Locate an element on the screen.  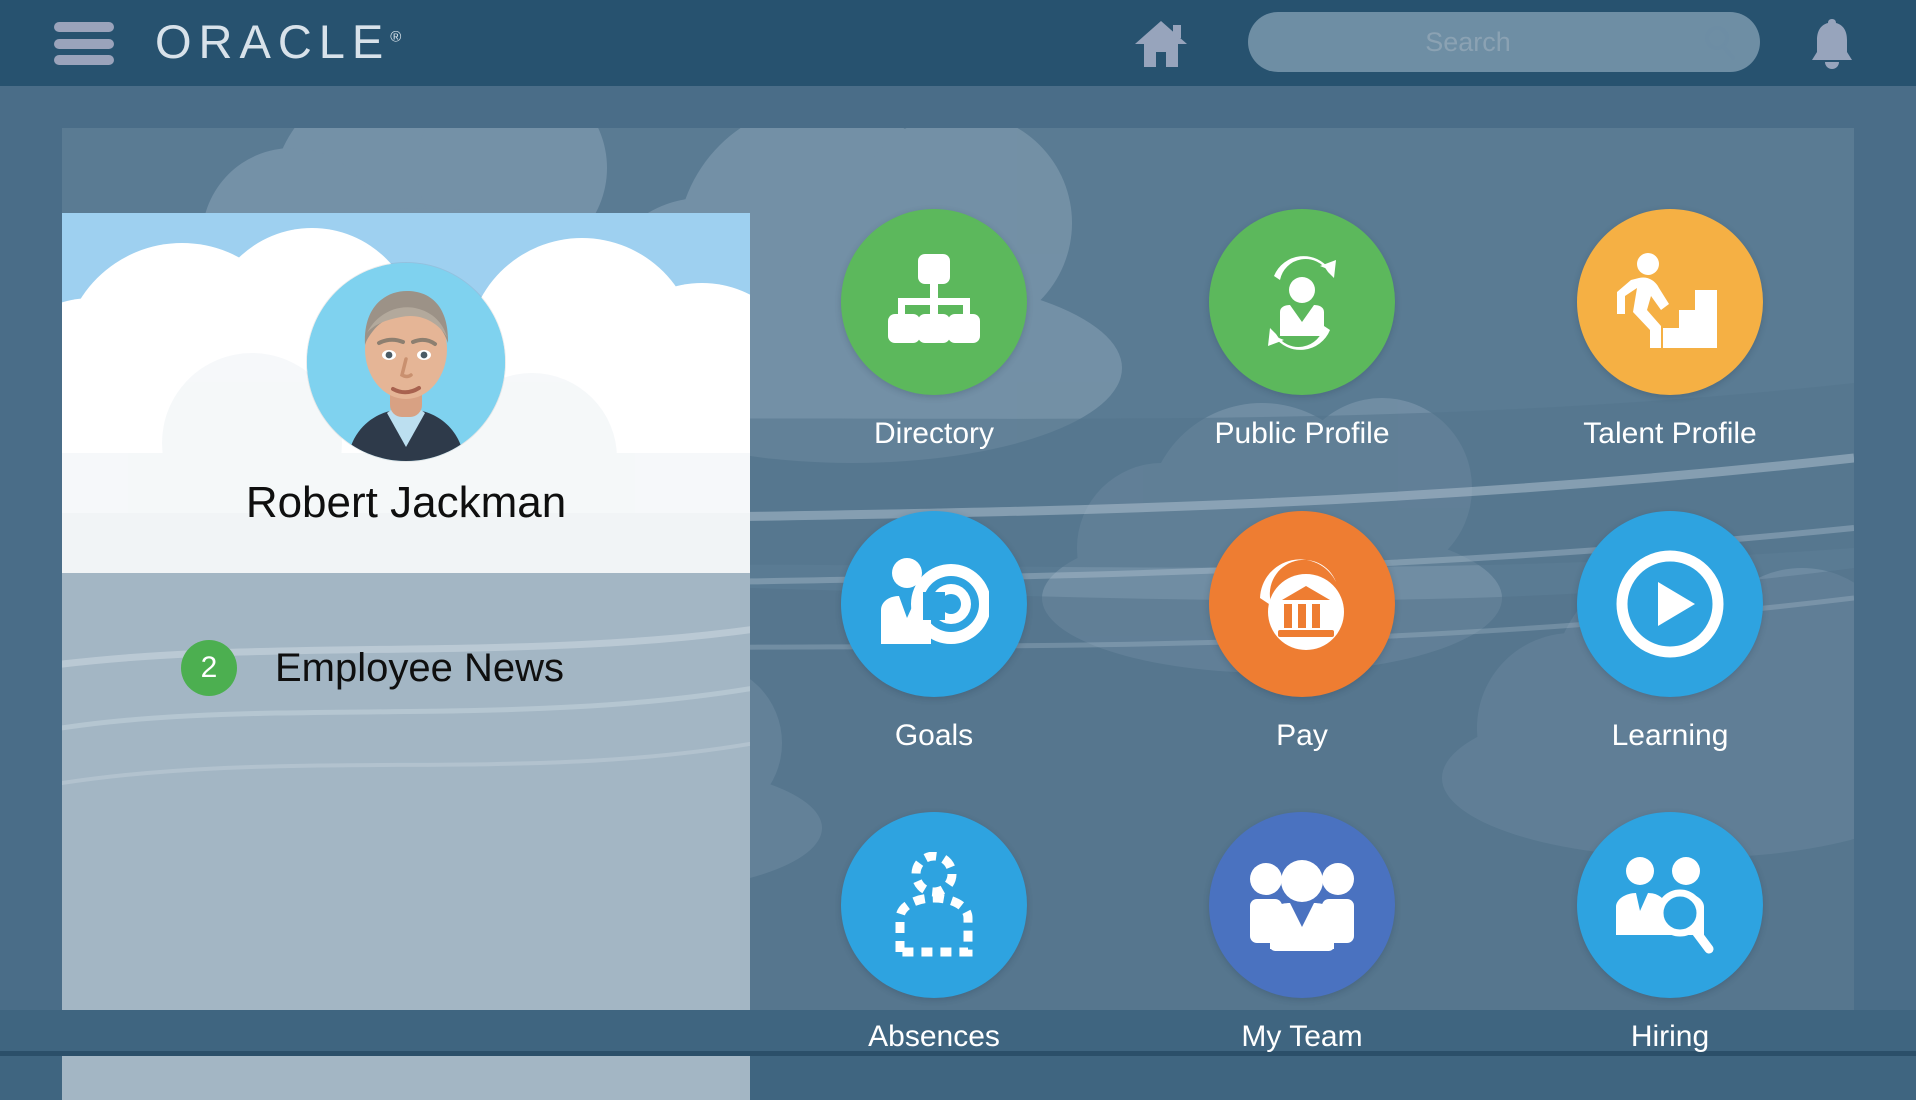
top-navigation-bar: ORACLE® is located at coordinates (958, 43).